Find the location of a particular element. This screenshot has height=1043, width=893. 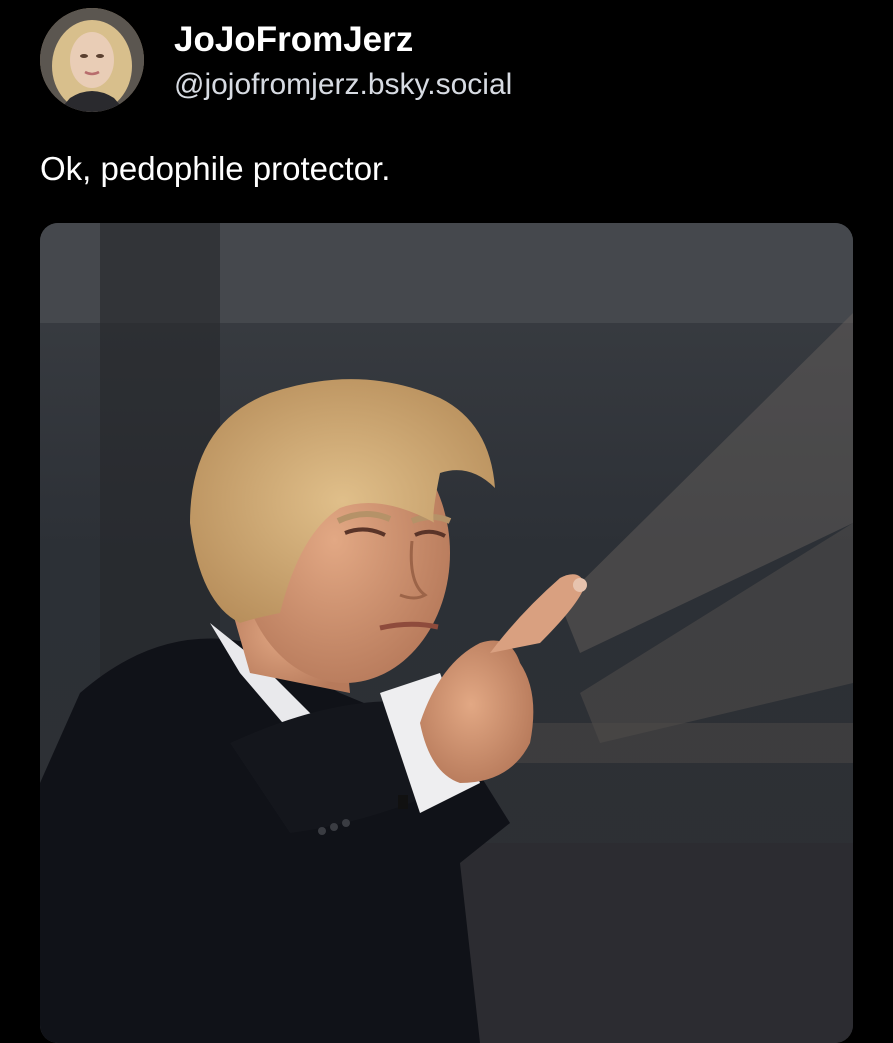

post-text: Ok, pedophile protector. is located at coordinates (215, 168).